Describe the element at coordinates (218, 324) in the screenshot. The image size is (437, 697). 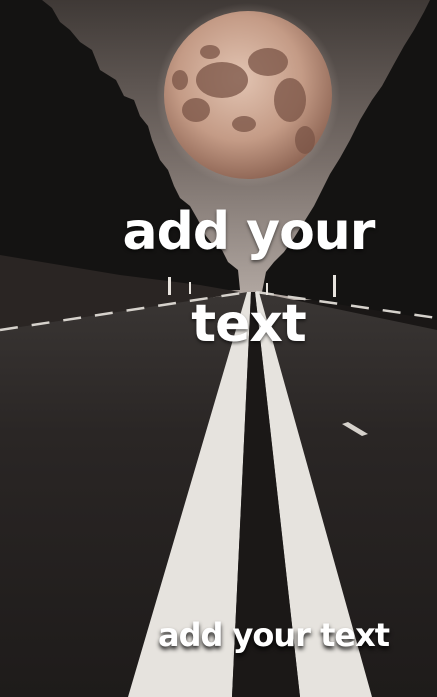
I see `headline-line-2: text` at that location.